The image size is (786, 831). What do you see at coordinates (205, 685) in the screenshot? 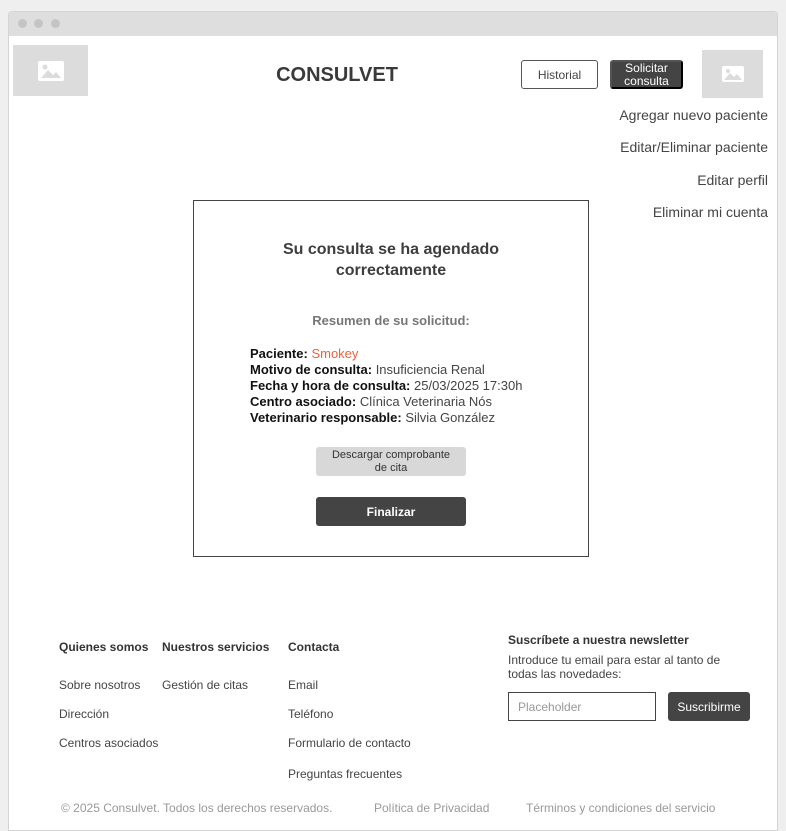
I see `footer-link-appointments: Gestión de citas` at bounding box center [205, 685].